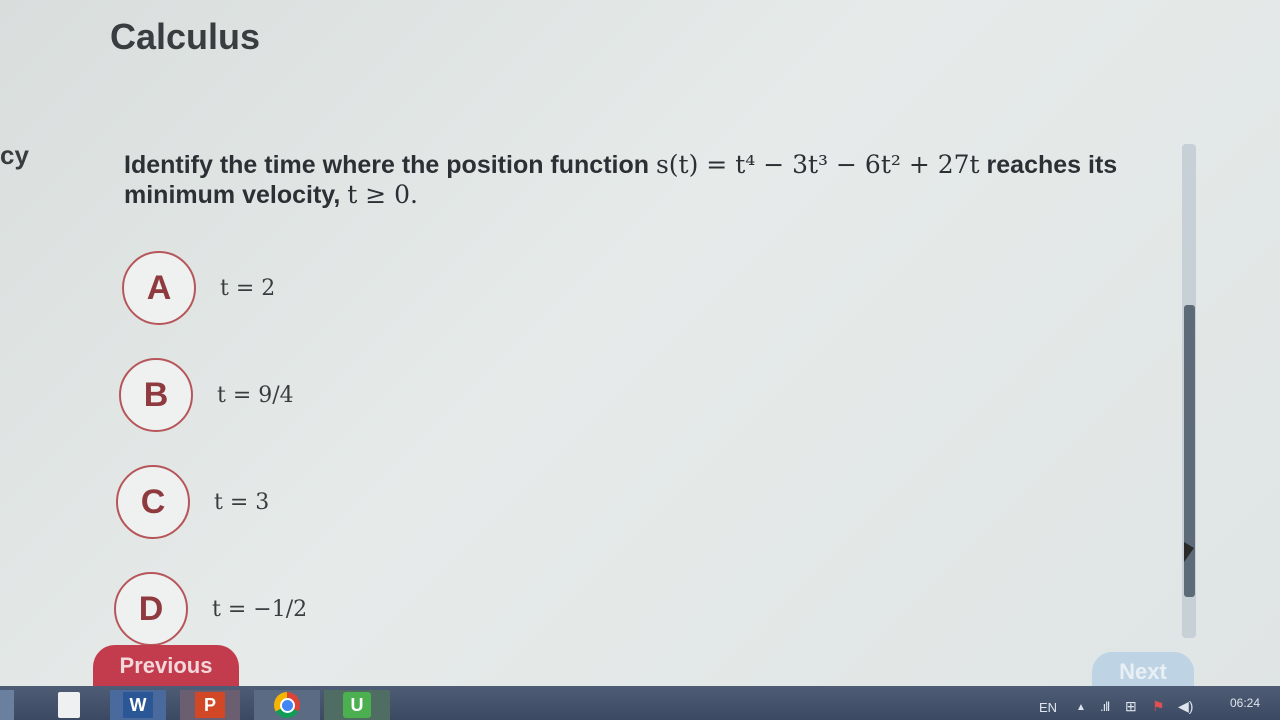  Describe the element at coordinates (255, 395) in the screenshot. I see `option-value: t = 9/4` at that location.